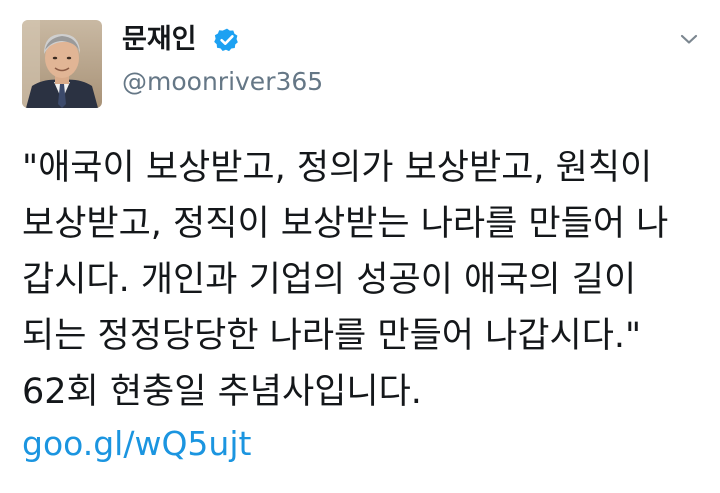  Describe the element at coordinates (329, 280) in the screenshot. I see `tweet-text-line: 갑시다. 개인과 기업의 성공이 애국의 길이` at that location.